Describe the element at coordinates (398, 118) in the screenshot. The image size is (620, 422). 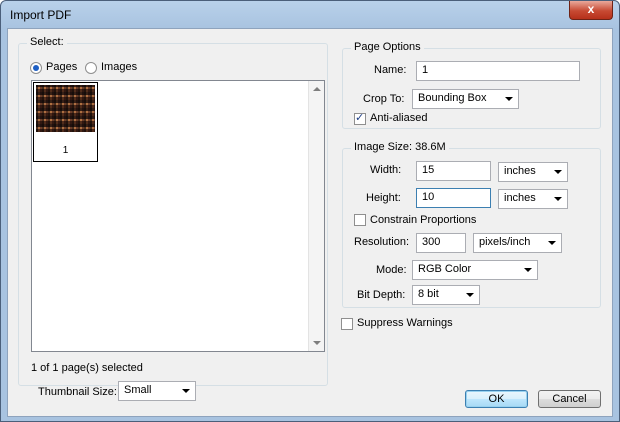
I see `anti-aliased-label: Anti-aliased` at that location.